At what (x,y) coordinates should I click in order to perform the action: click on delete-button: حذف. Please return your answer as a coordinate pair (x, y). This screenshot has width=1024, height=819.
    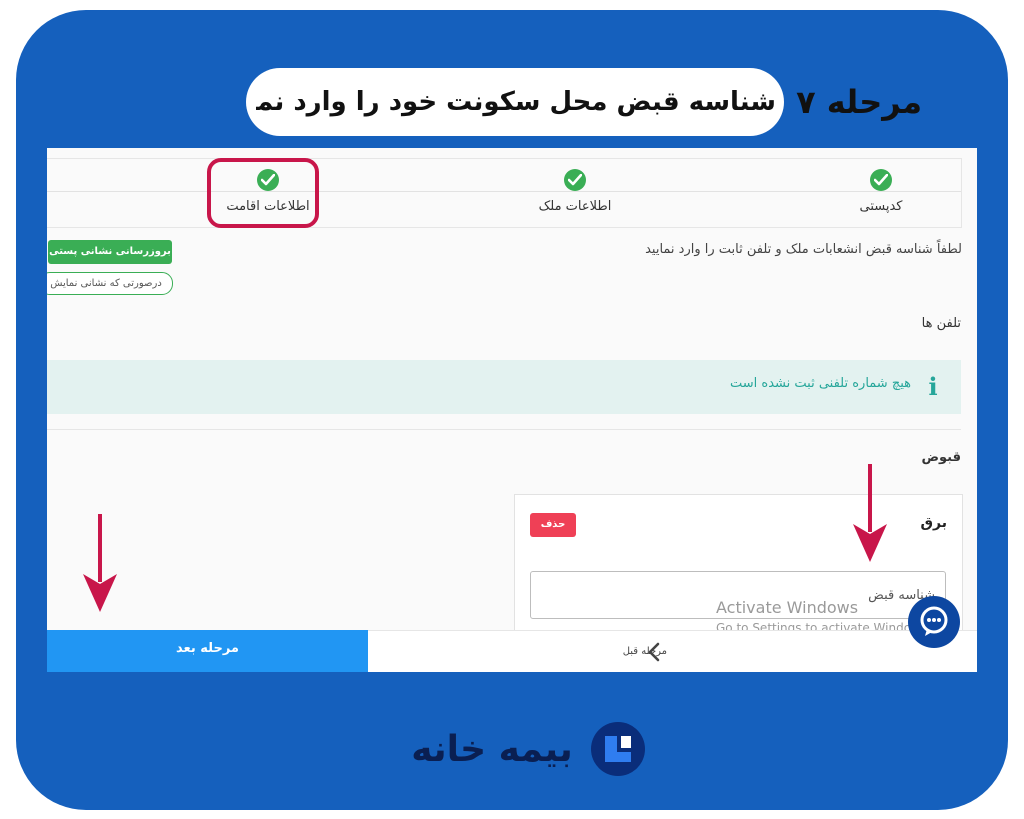
    Looking at the image, I should click on (553, 525).